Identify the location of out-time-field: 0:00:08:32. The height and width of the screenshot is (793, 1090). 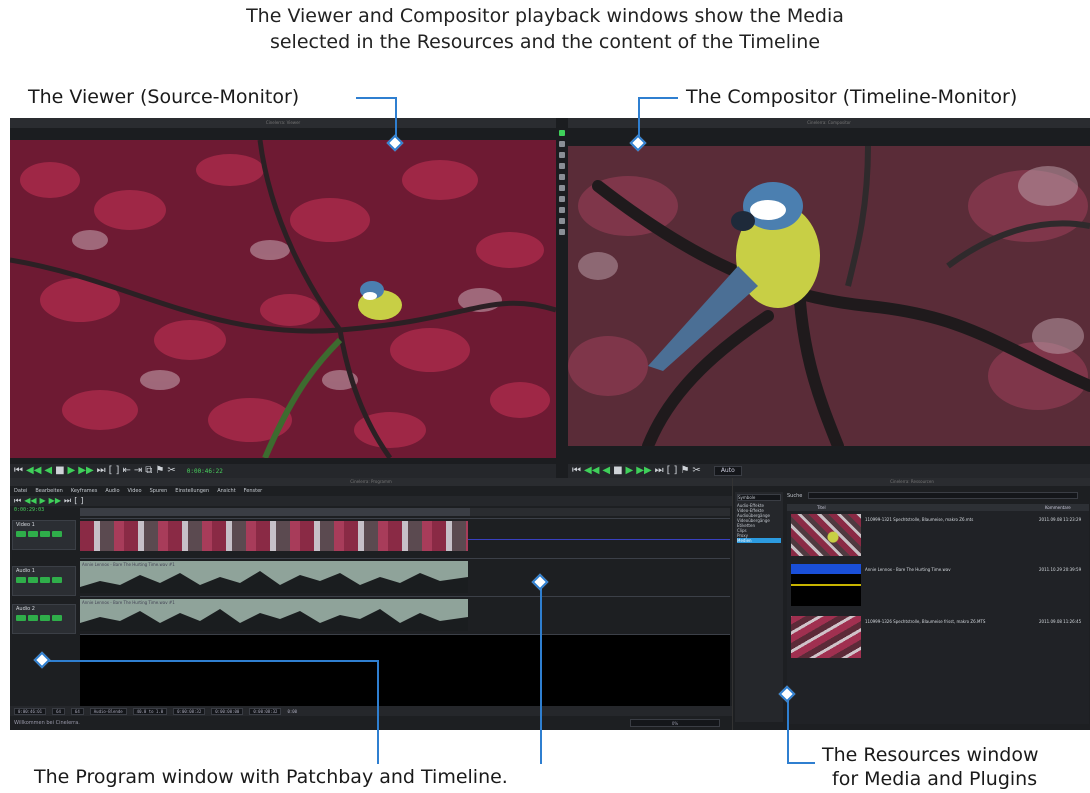
(265, 711).